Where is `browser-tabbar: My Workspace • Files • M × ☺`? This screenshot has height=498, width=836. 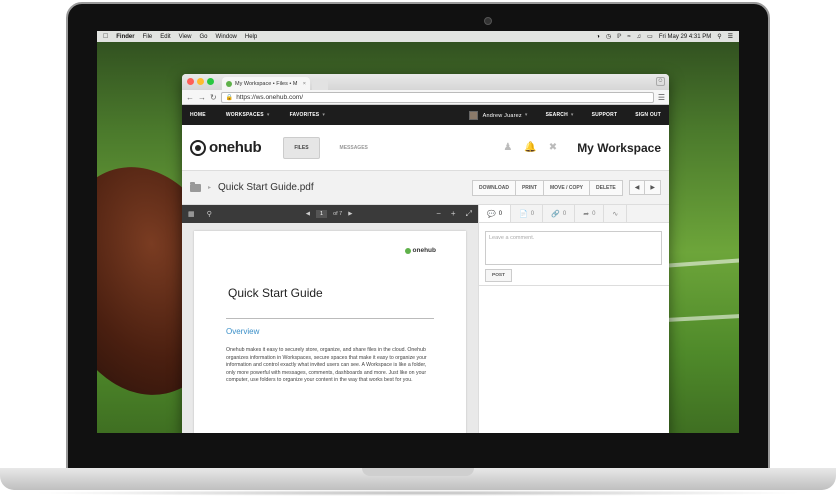 browser-tabbar: My Workspace • Files • M × ☺ is located at coordinates (425, 82).